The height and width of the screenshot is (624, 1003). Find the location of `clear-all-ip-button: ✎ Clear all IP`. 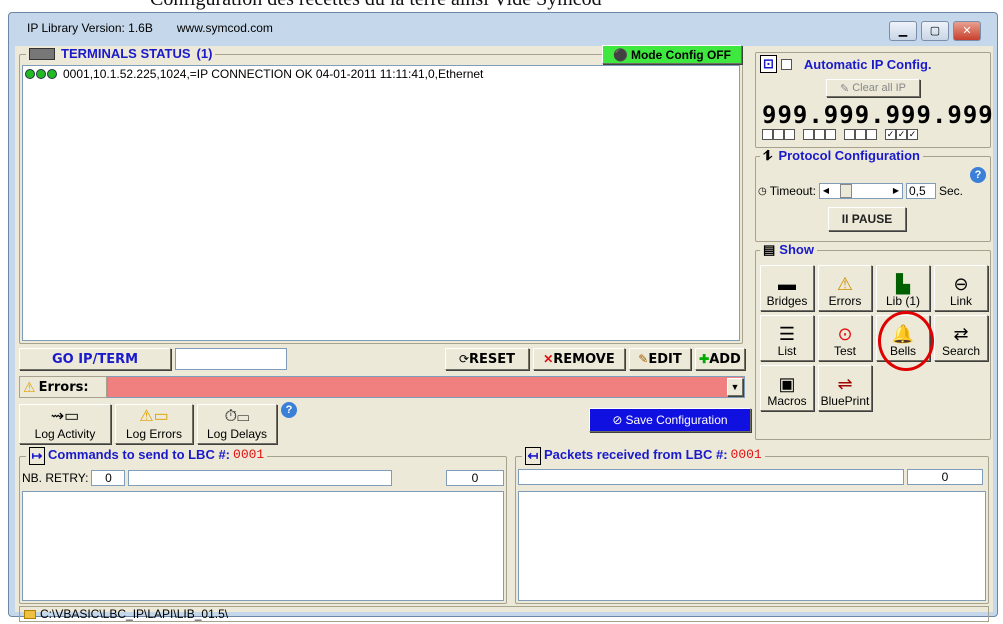

clear-all-ip-button: ✎ Clear all IP is located at coordinates (873, 88).